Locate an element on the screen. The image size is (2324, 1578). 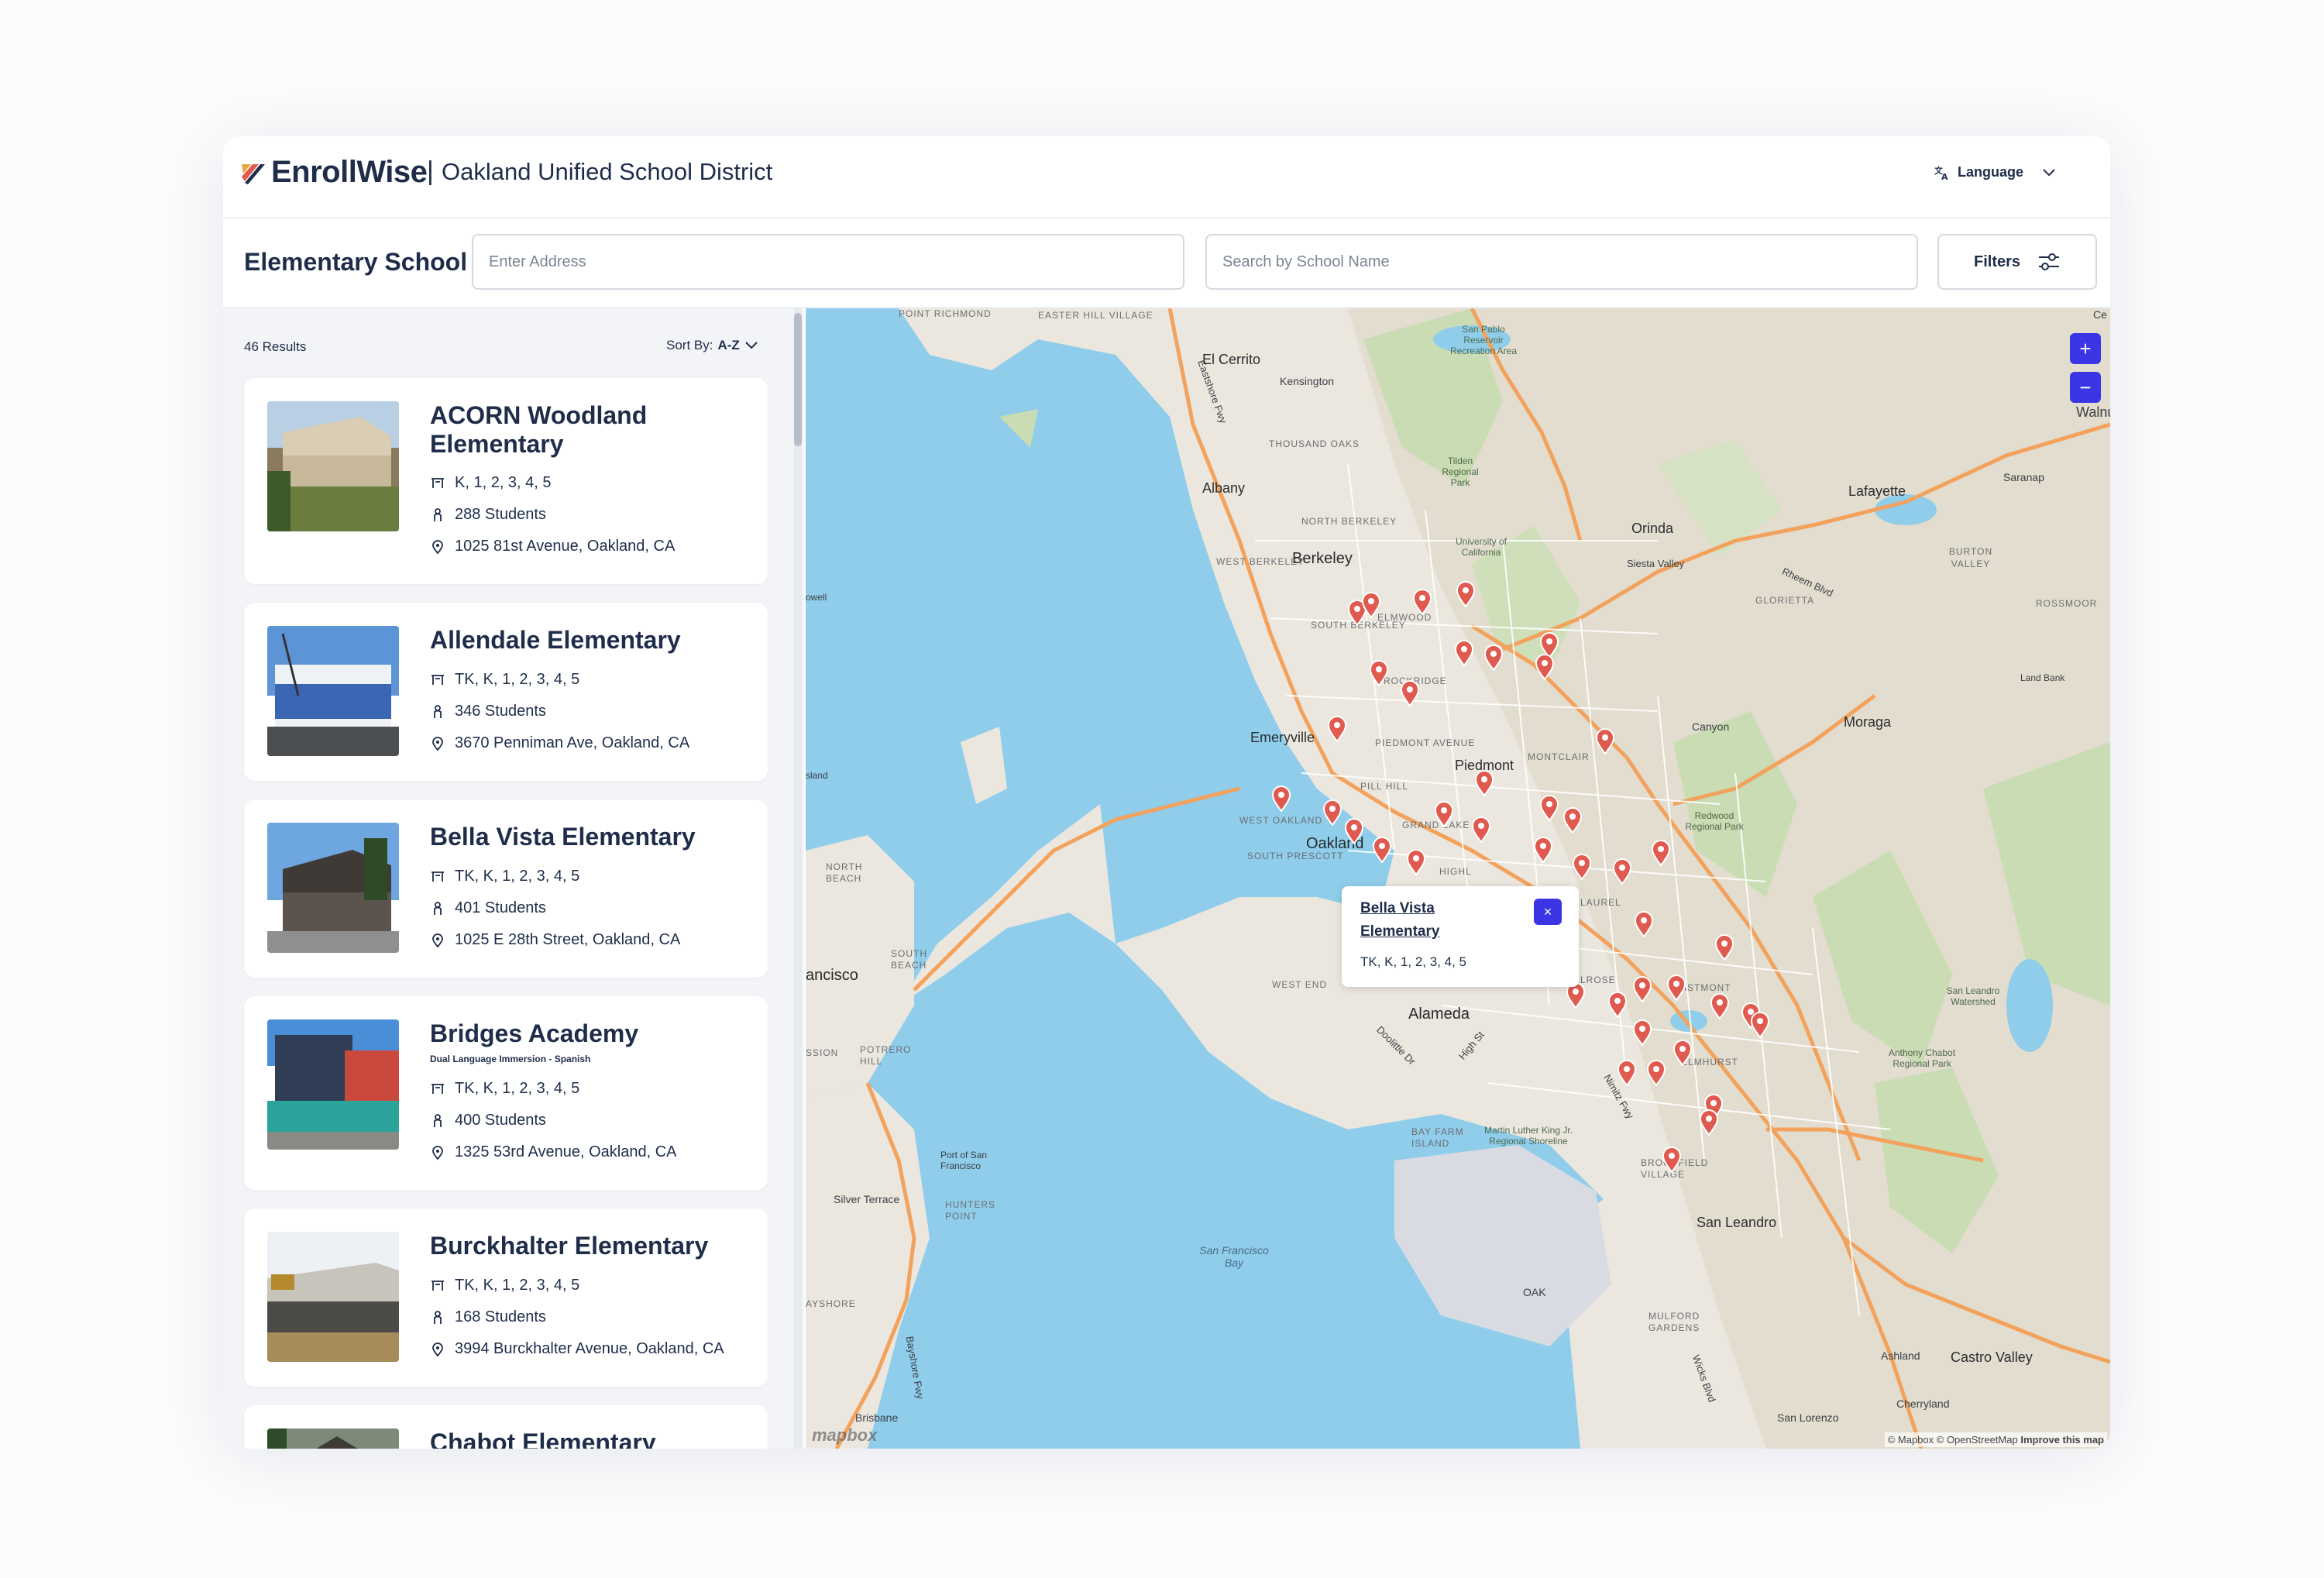
map-label: MULFORD GARDENS is located at coordinates (1674, 1322).